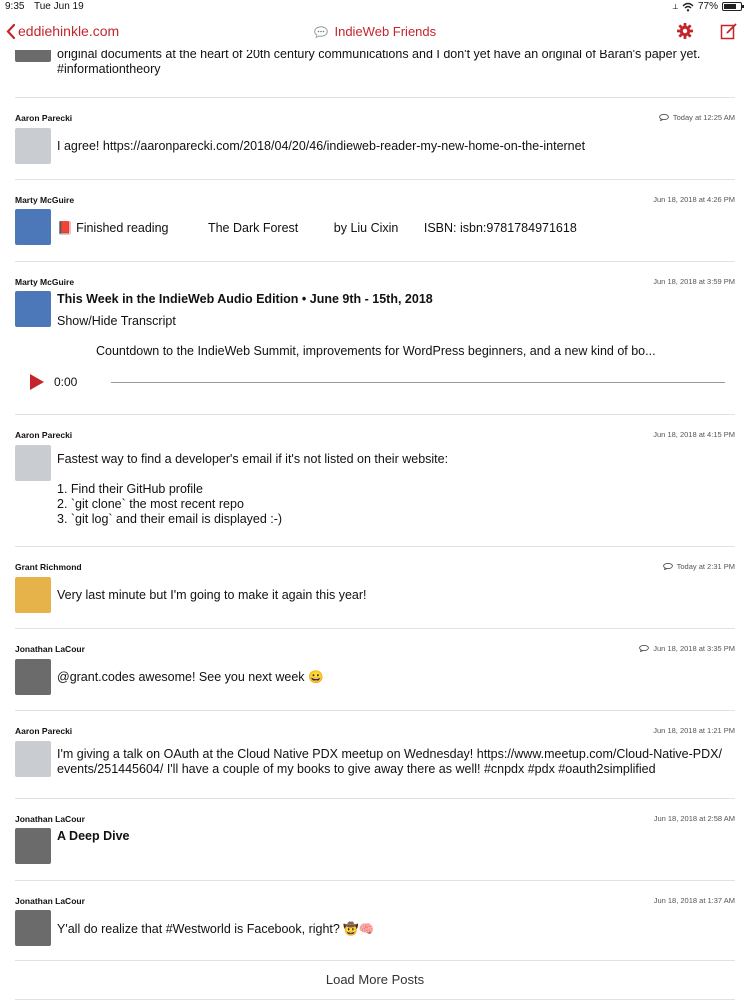 The width and height of the screenshot is (750, 1000). I want to click on status-right: ⟂ 77%, so click(708, 6).